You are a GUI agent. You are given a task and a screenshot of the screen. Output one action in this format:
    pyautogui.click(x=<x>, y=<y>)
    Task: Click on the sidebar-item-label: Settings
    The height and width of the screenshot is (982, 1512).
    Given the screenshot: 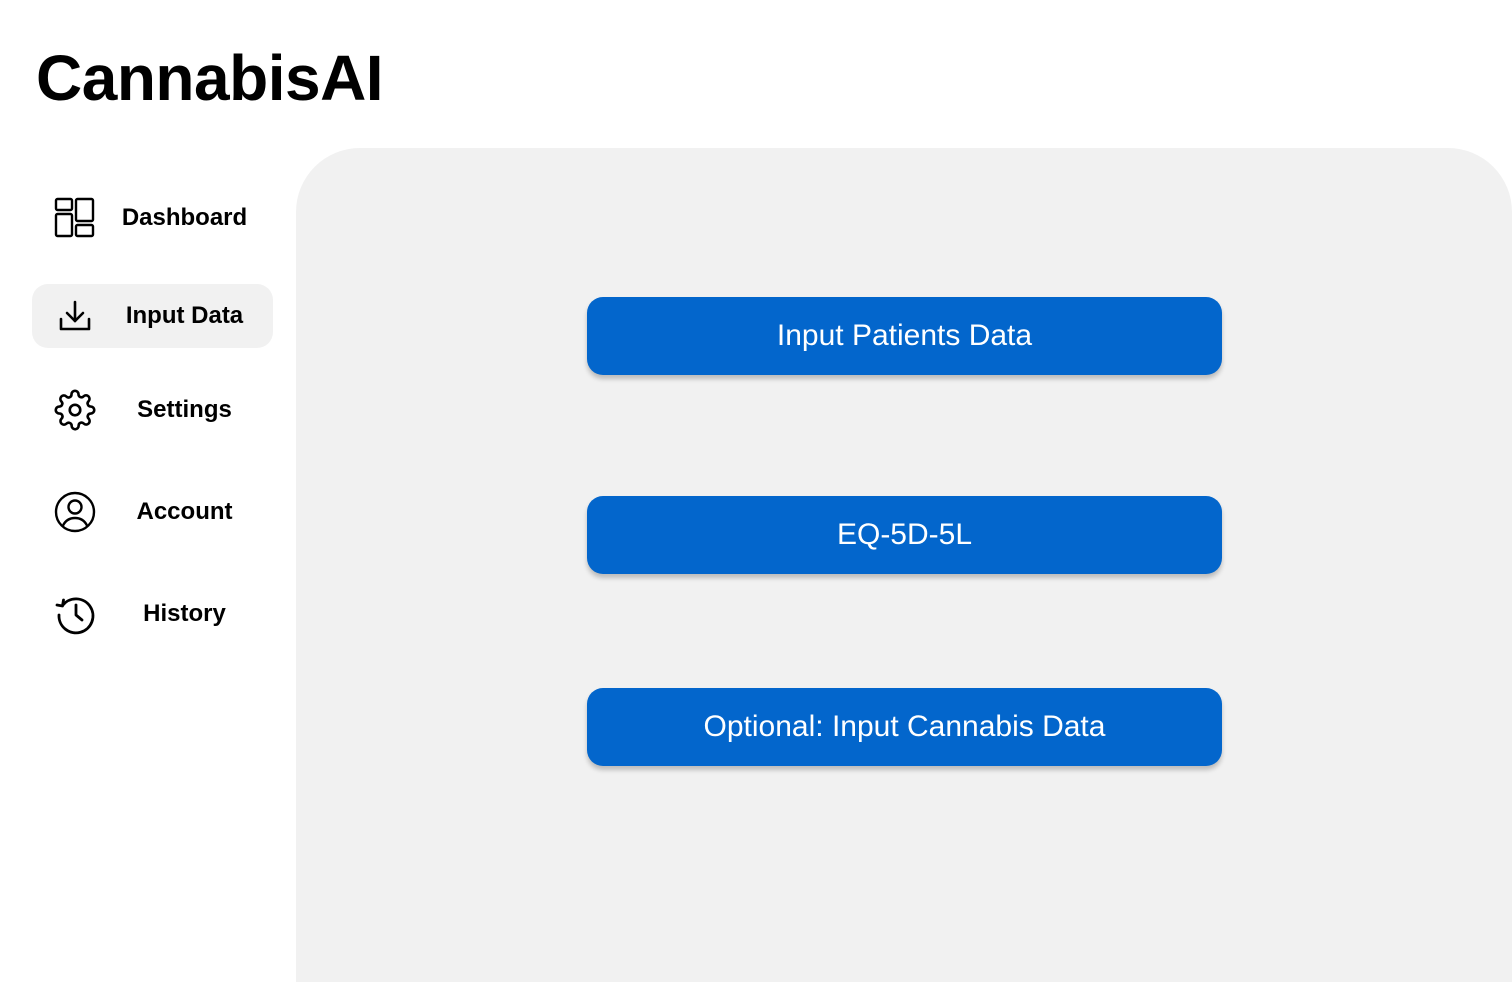 What is the action you would take?
    pyautogui.click(x=184, y=409)
    